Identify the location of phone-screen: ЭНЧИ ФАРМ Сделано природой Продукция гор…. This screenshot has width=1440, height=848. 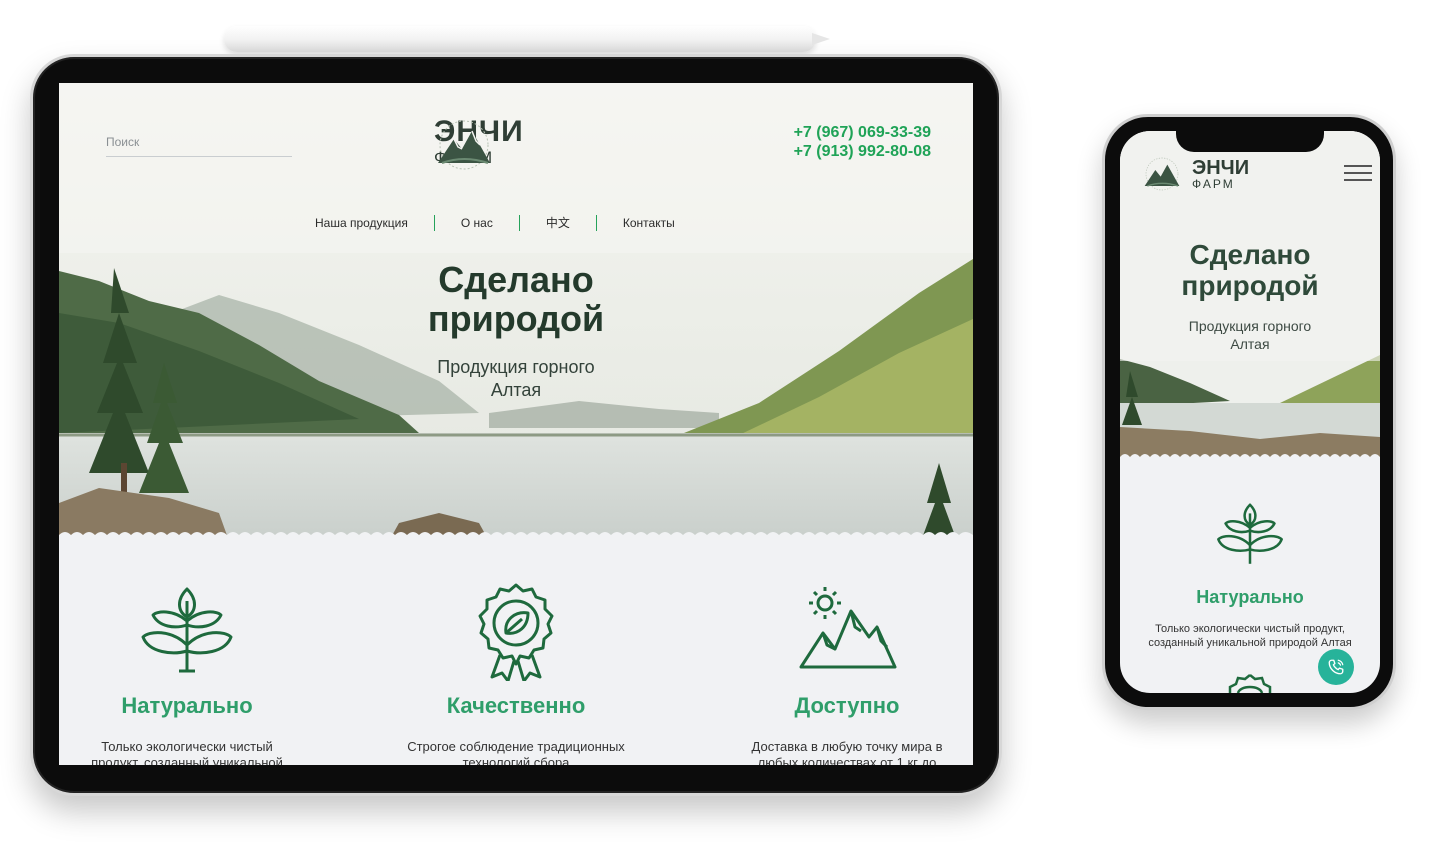
(1250, 412).